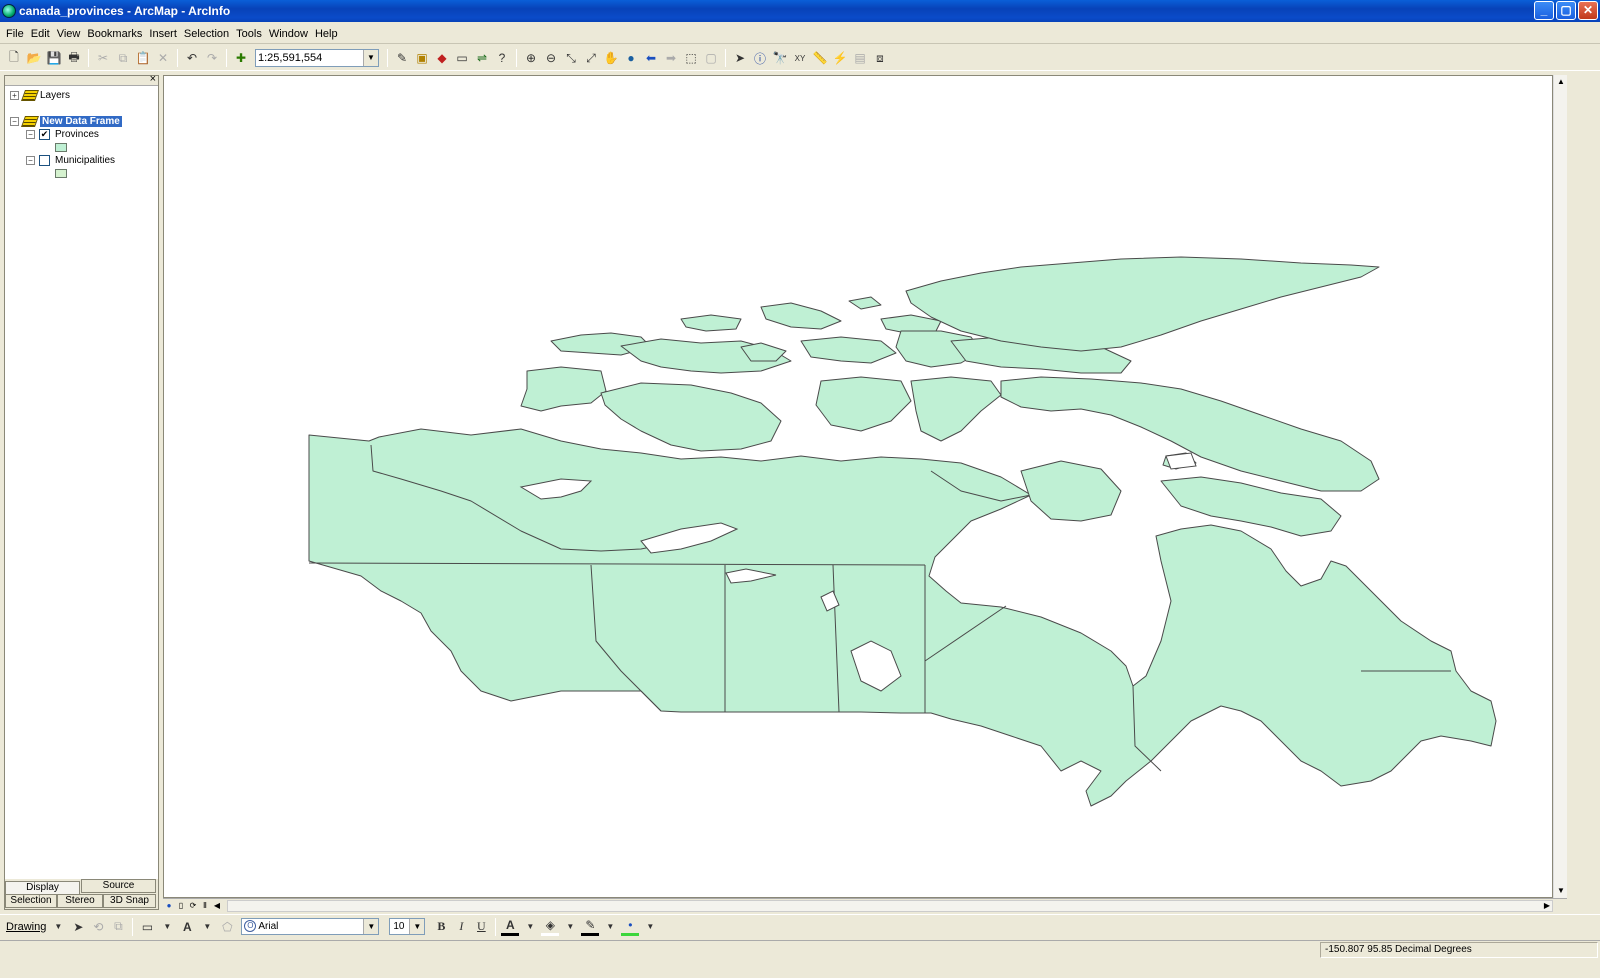  What do you see at coordinates (550, 927) in the screenshot?
I see `fill-color-icon: ◈` at bounding box center [550, 927].